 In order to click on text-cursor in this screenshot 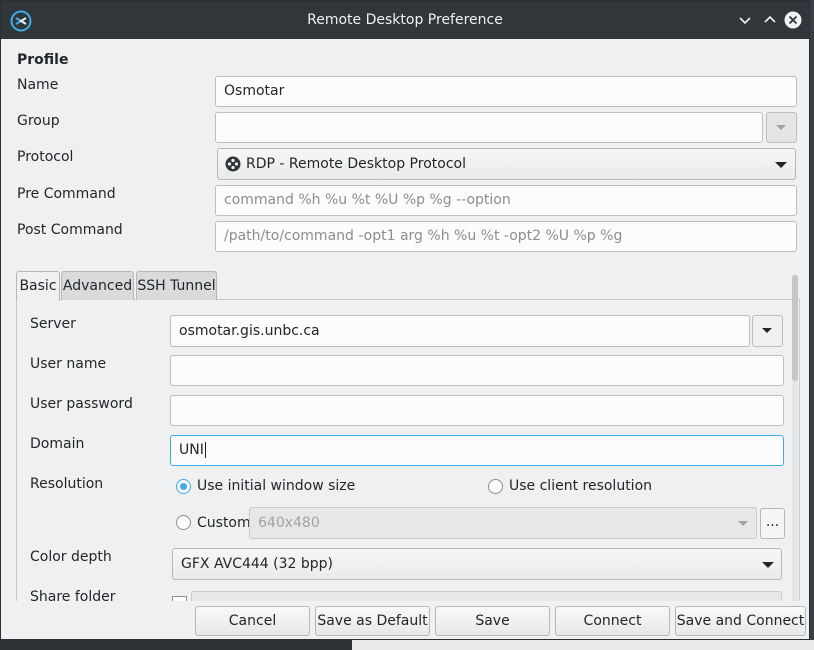, I will do `click(205, 450)`.